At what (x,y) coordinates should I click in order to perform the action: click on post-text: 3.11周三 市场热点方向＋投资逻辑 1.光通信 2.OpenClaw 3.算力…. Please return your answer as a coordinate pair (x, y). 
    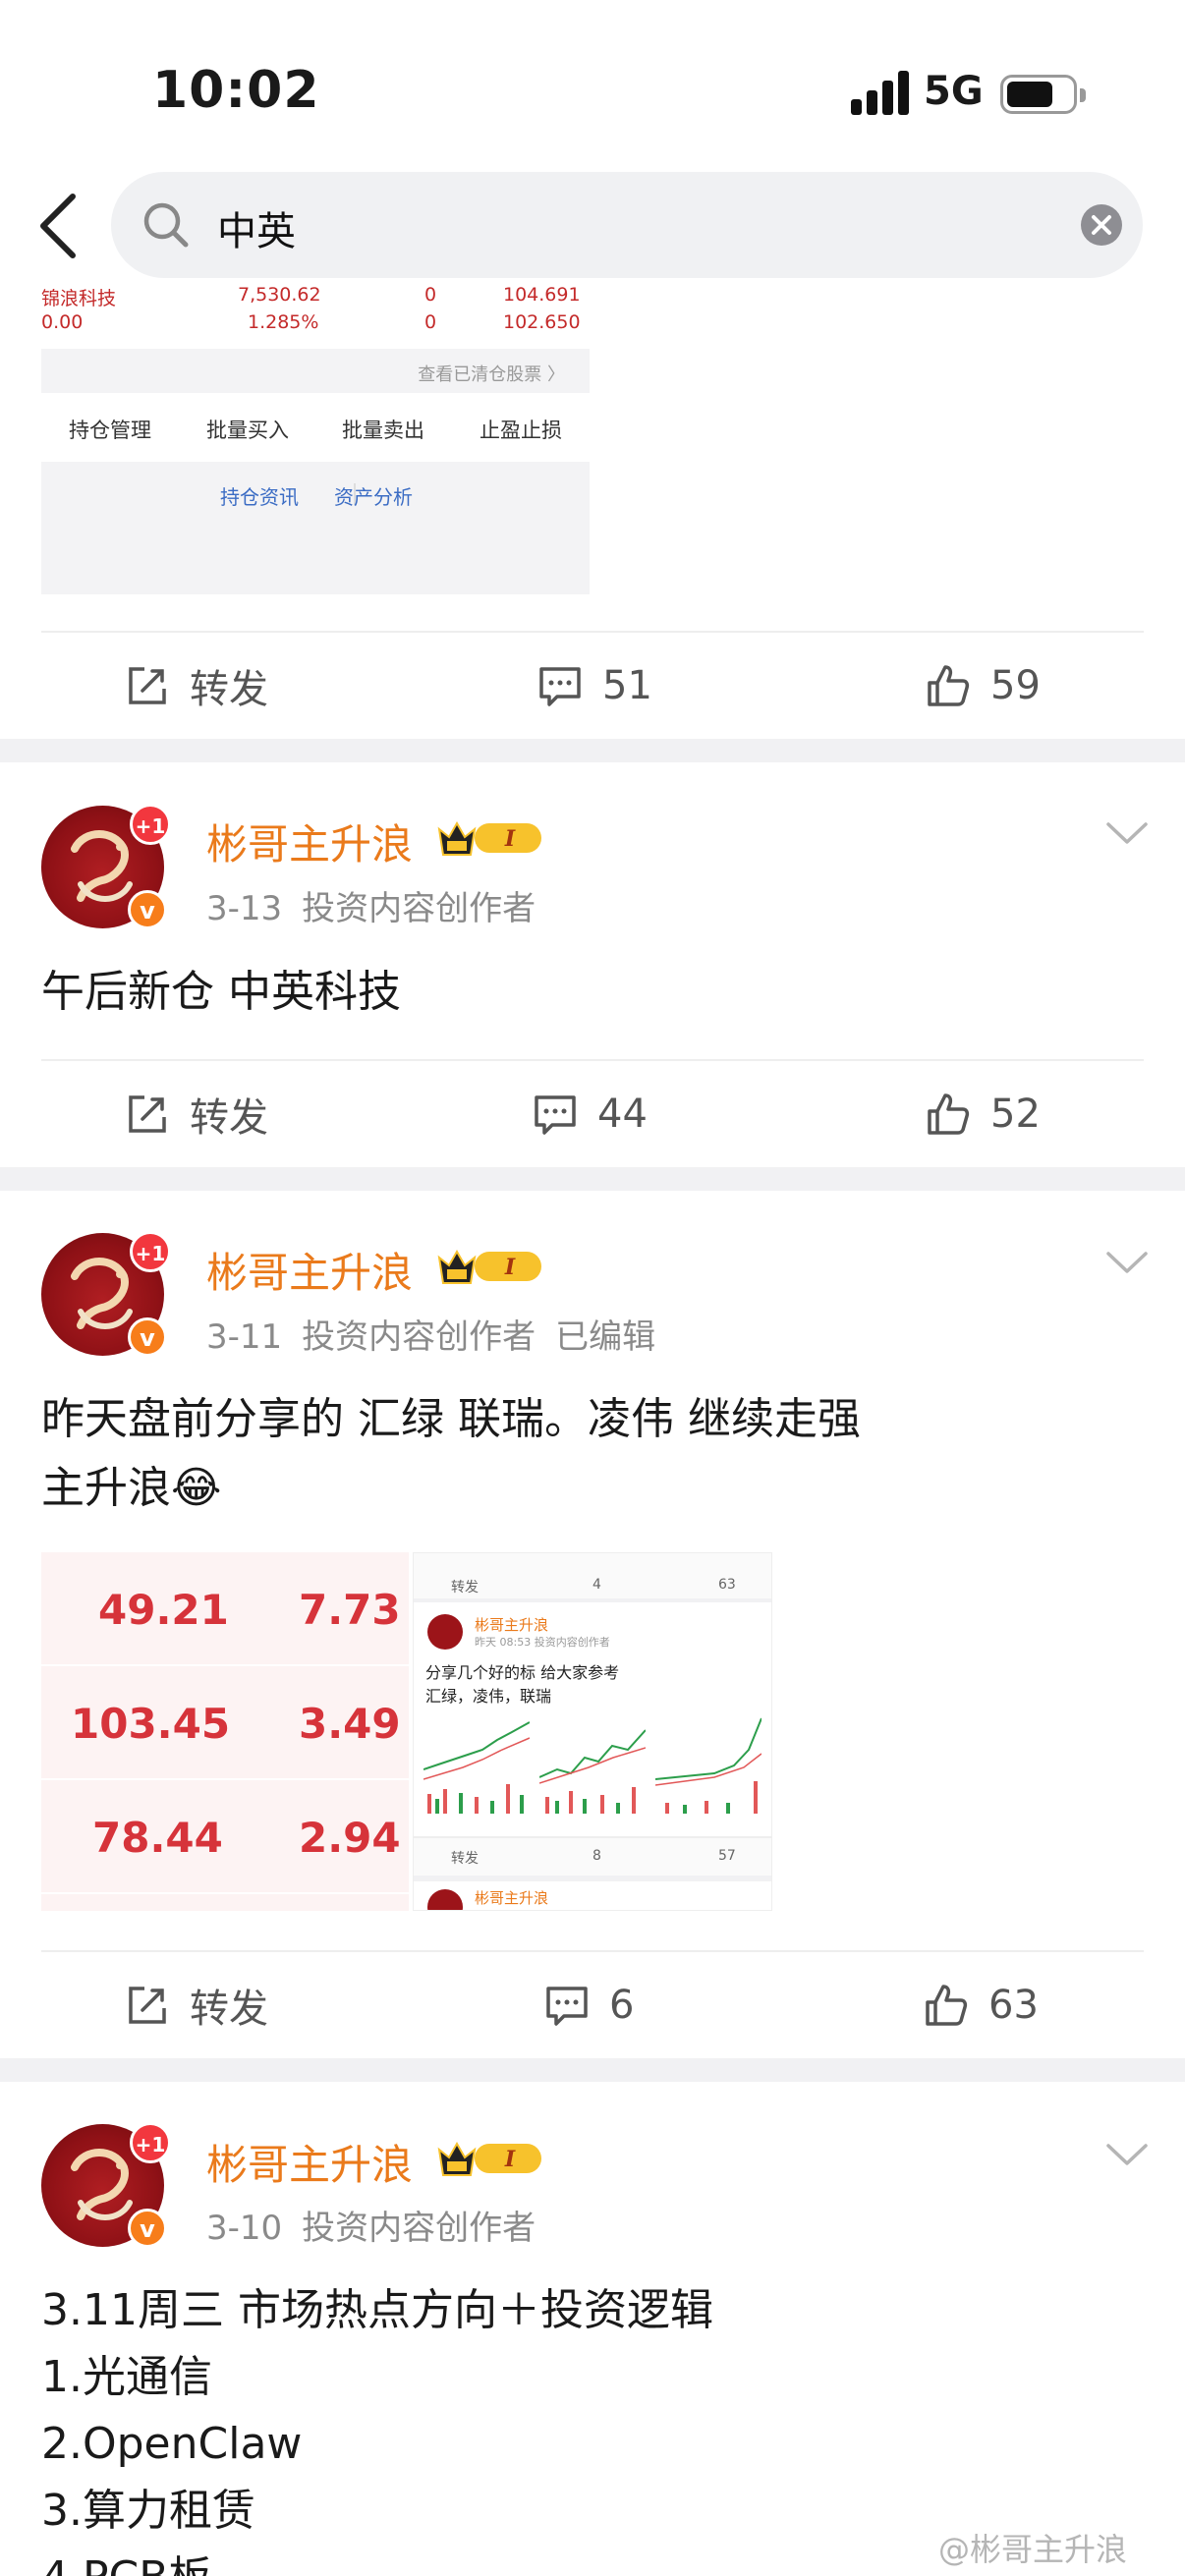
    Looking at the image, I should click on (377, 2430).